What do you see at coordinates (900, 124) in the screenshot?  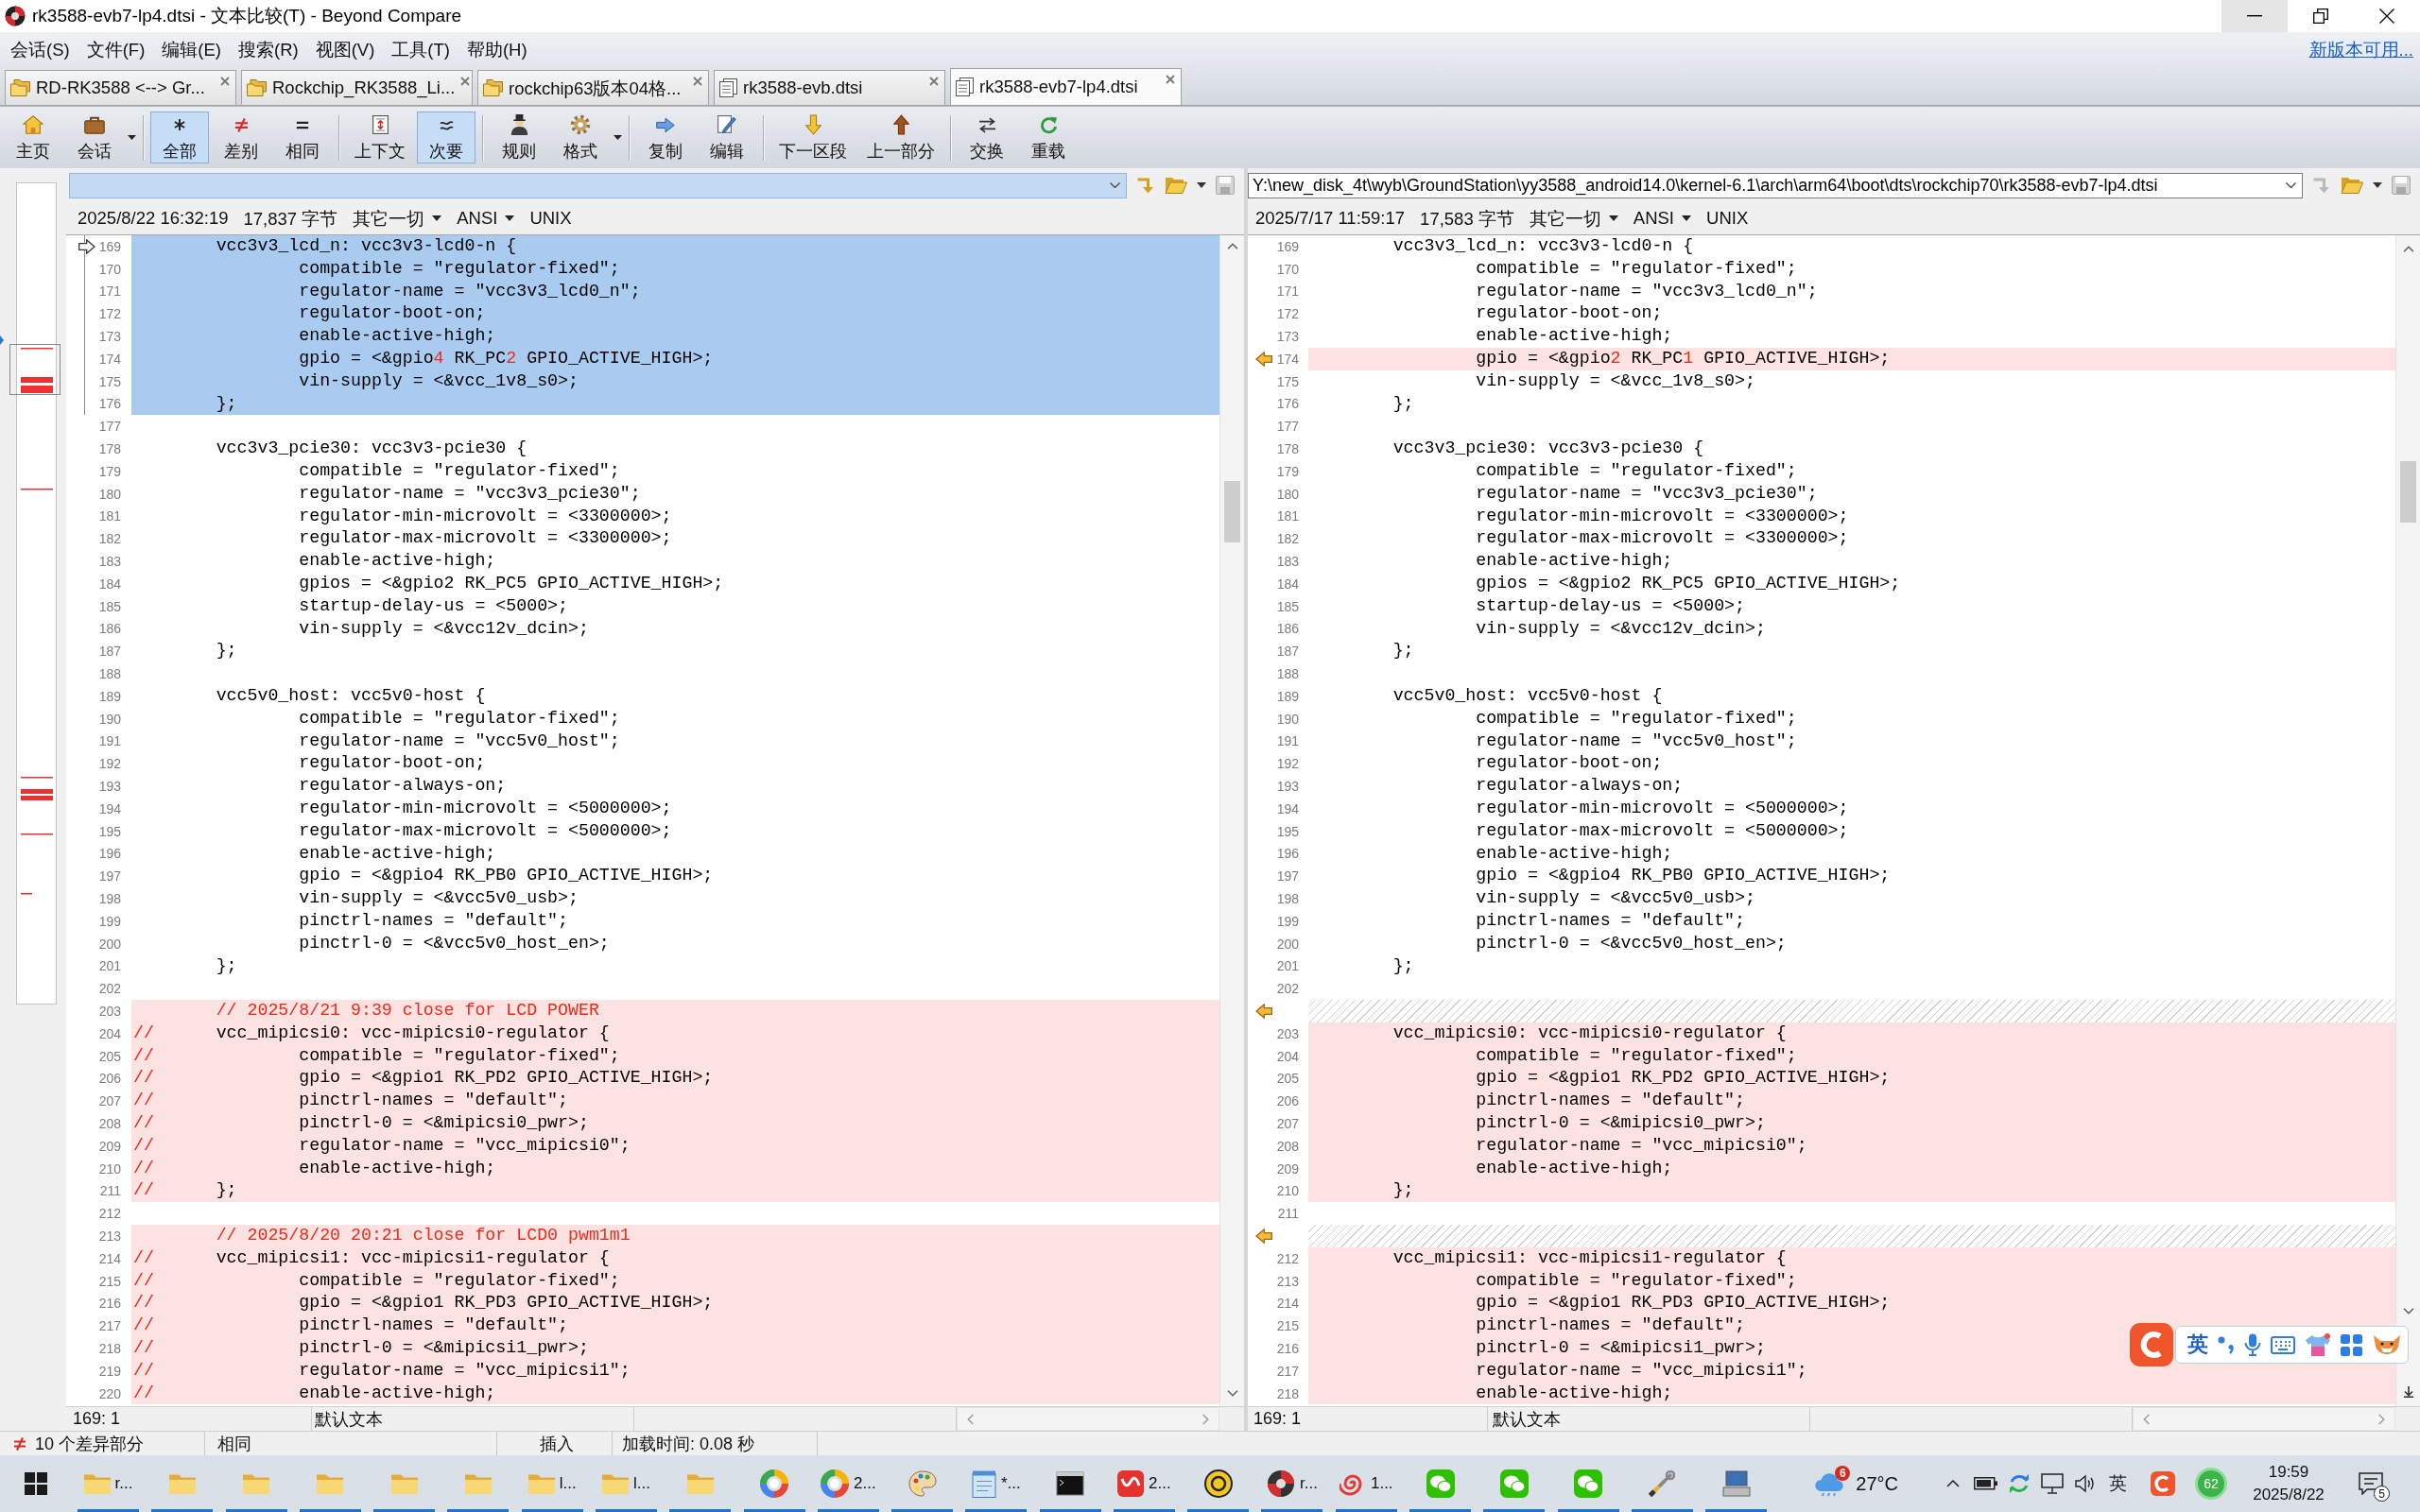 I see `up-arrow-icon` at bounding box center [900, 124].